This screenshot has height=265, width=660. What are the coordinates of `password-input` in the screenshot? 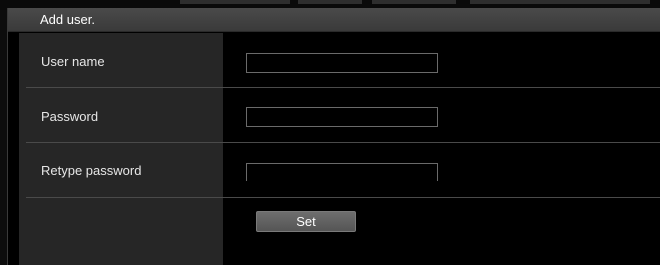 It's located at (342, 117).